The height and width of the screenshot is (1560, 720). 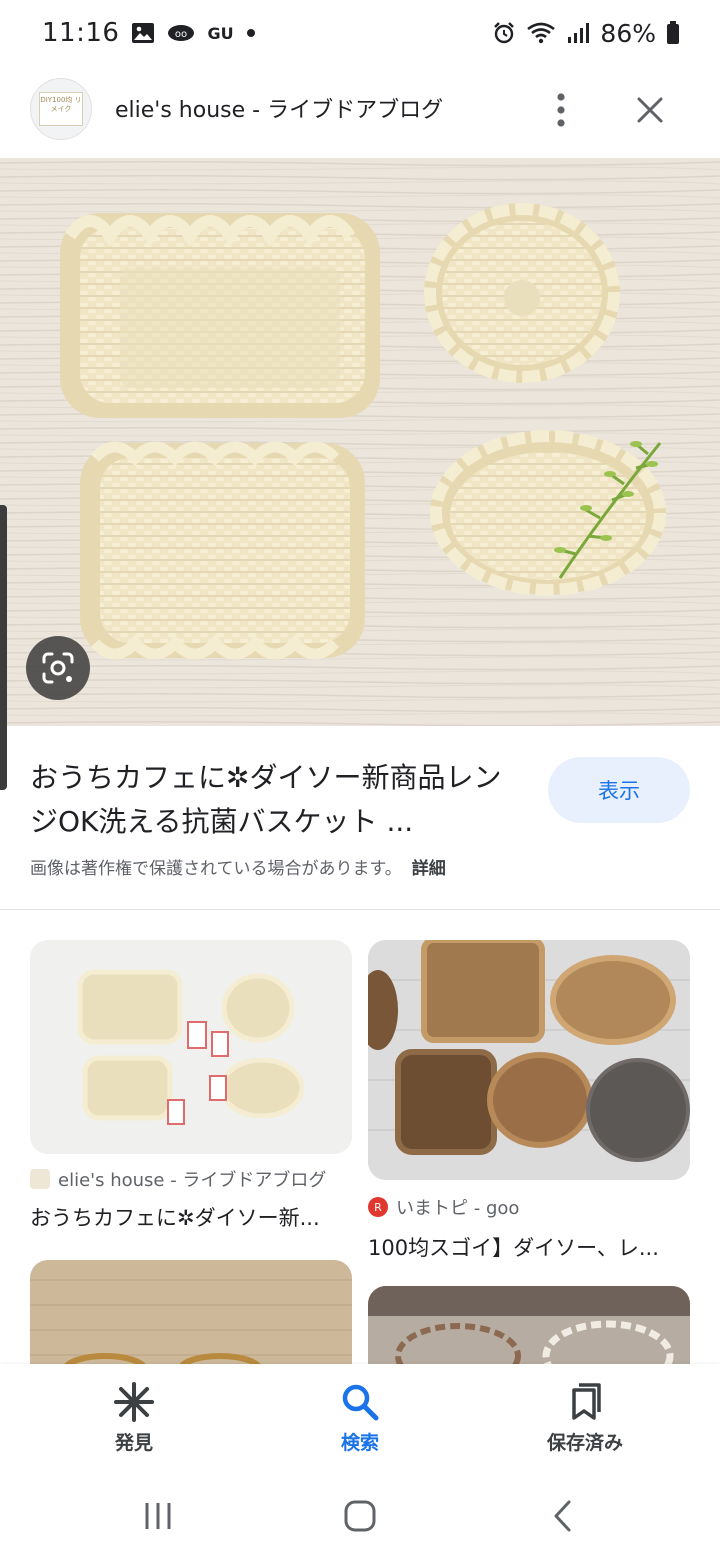 I want to click on avatar-logo-text: DIY100均 リメイク, so click(x=61, y=109).